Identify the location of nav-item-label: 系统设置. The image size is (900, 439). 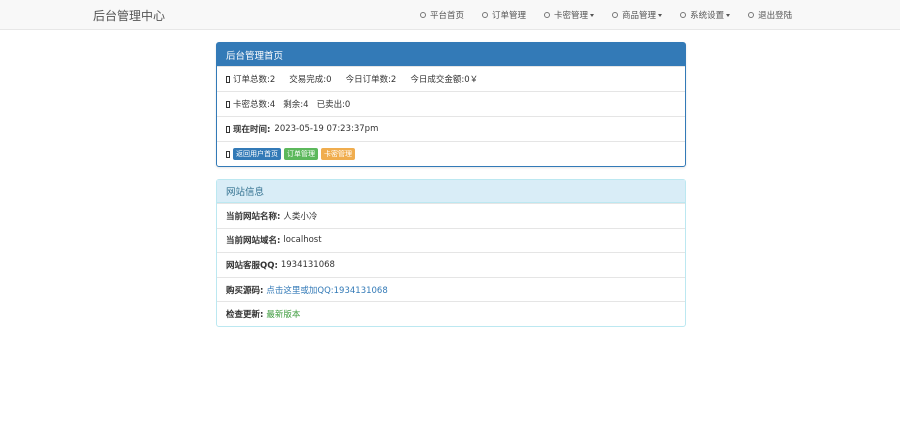
(707, 16).